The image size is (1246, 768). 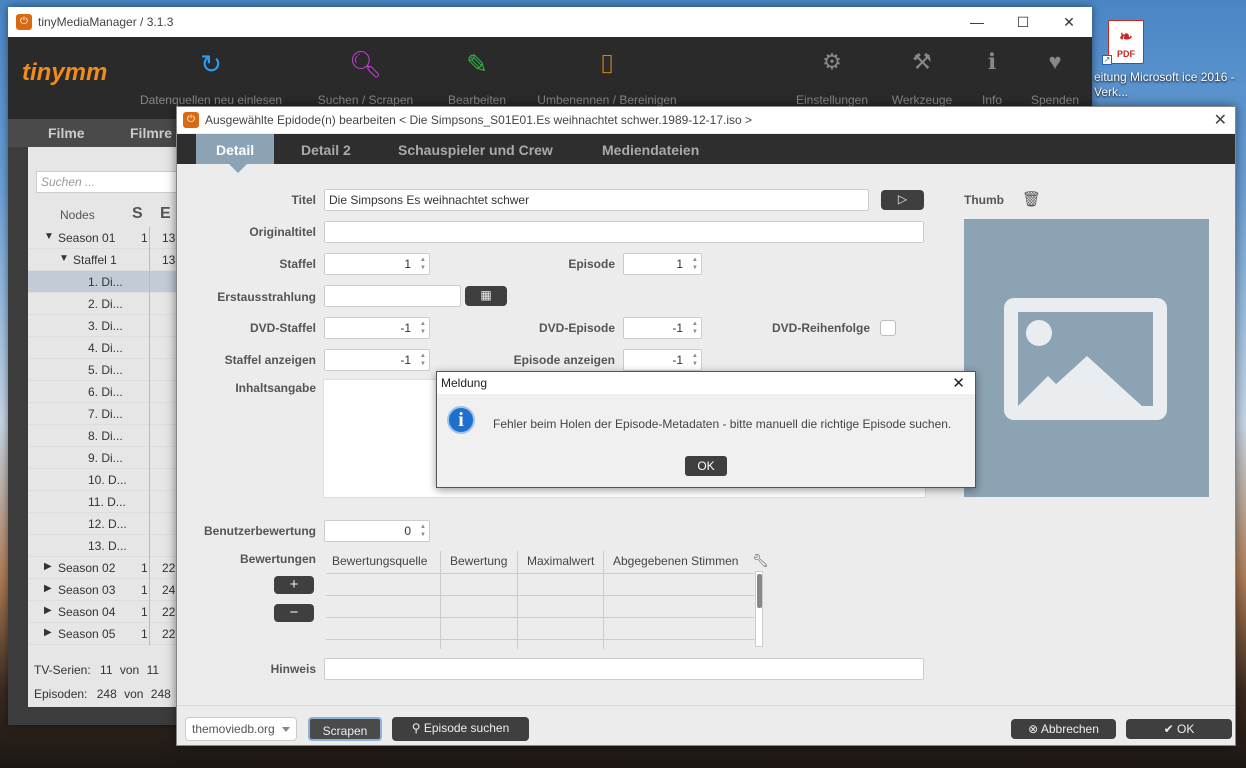 I want to click on tree-row-name: Season 05, so click(x=87, y=634).